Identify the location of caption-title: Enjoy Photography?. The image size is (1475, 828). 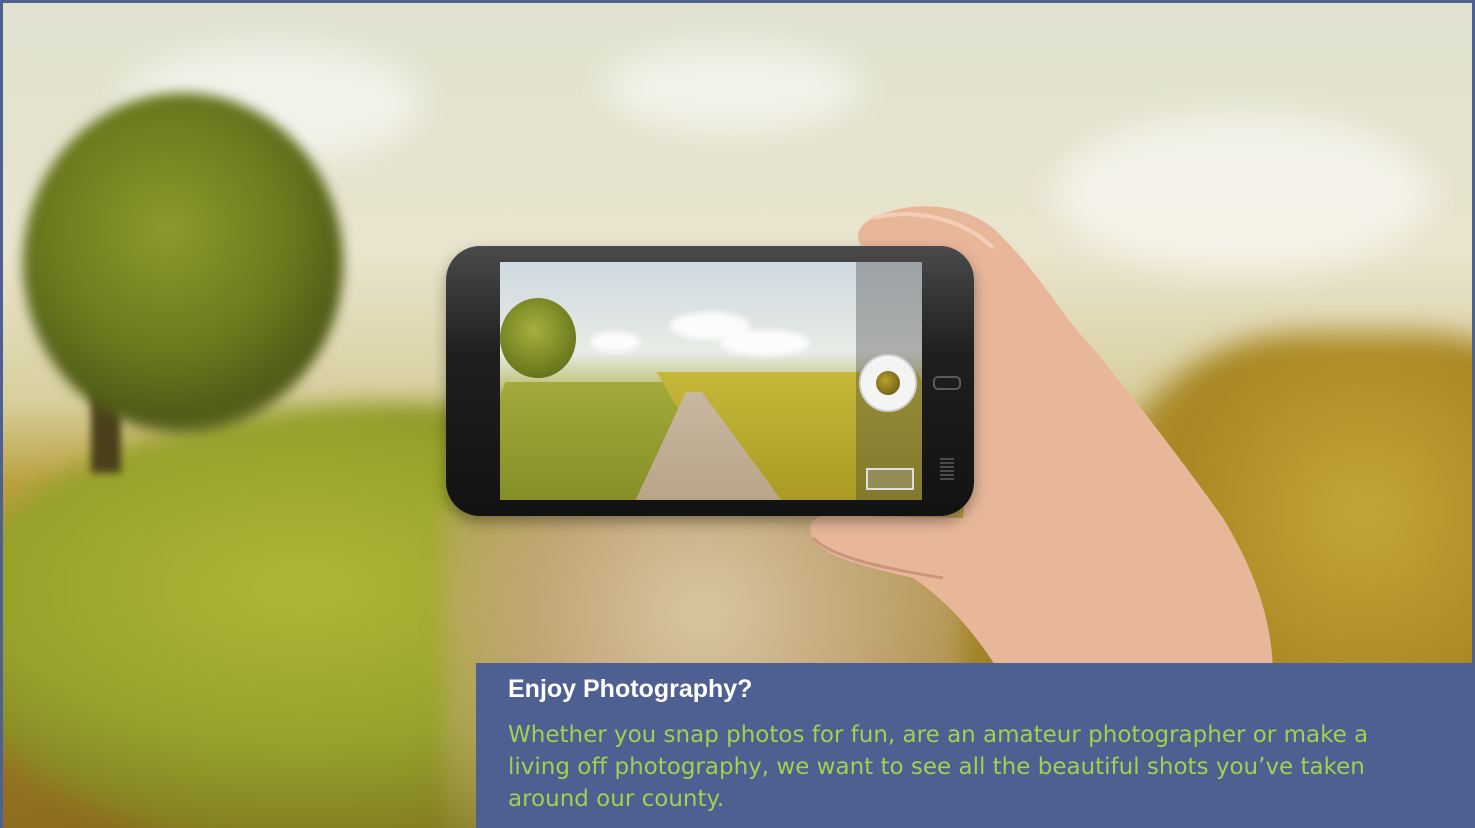
(630, 689).